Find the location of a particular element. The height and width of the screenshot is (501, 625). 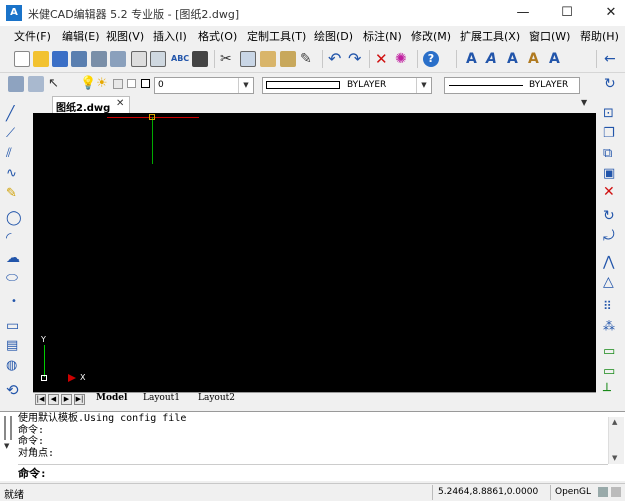

scale-icon: ⋀ is located at coordinates (611, 262).